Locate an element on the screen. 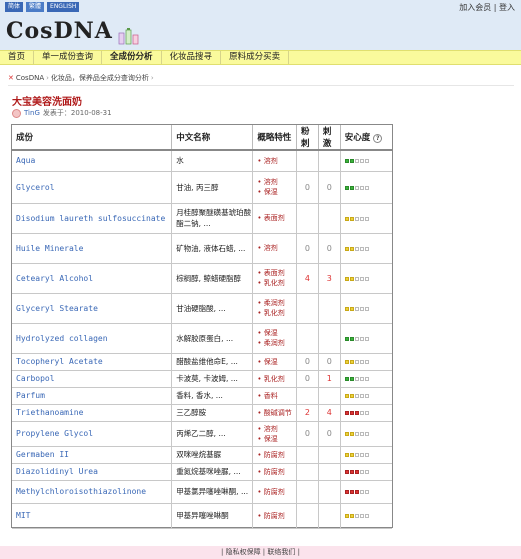 The image size is (521, 559). ingredient-cell: Cetearyl Alcohol is located at coordinates (92, 278).